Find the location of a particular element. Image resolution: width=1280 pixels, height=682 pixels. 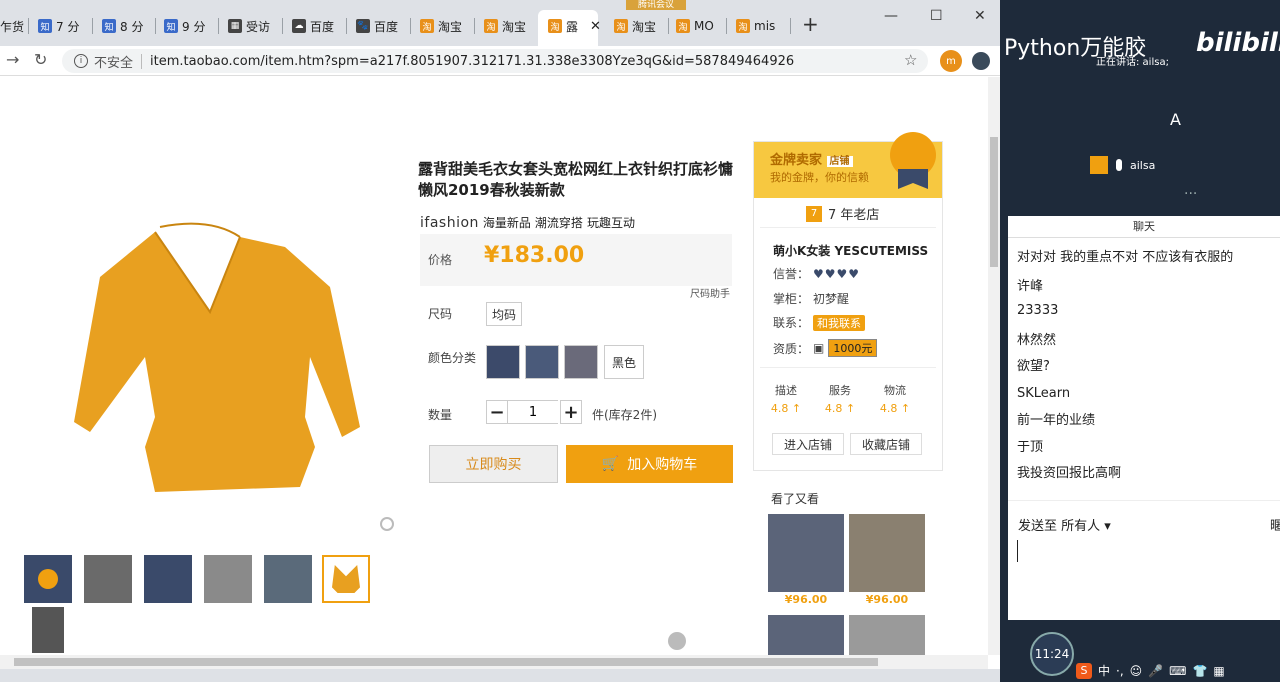

brand-tag: 潮流穿搭 is located at coordinates (559, 222).